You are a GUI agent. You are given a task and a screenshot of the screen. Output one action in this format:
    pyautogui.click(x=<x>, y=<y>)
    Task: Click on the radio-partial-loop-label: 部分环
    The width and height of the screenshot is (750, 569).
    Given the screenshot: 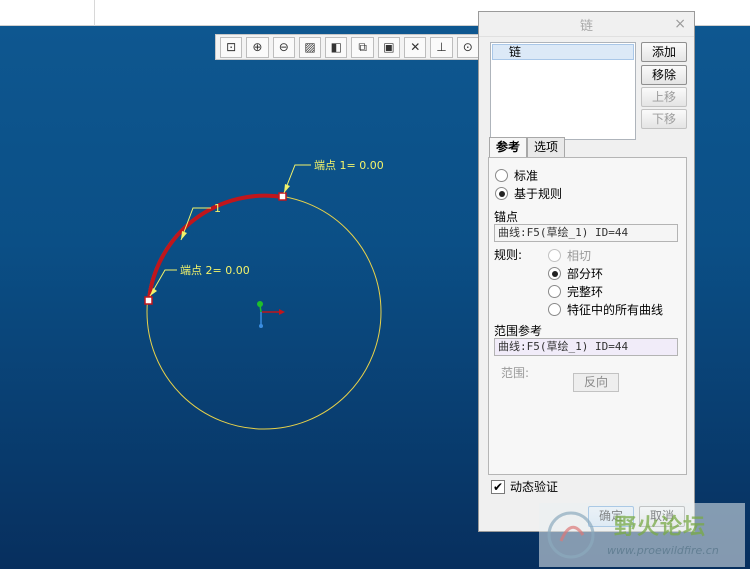 What is the action you would take?
    pyautogui.click(x=585, y=274)
    